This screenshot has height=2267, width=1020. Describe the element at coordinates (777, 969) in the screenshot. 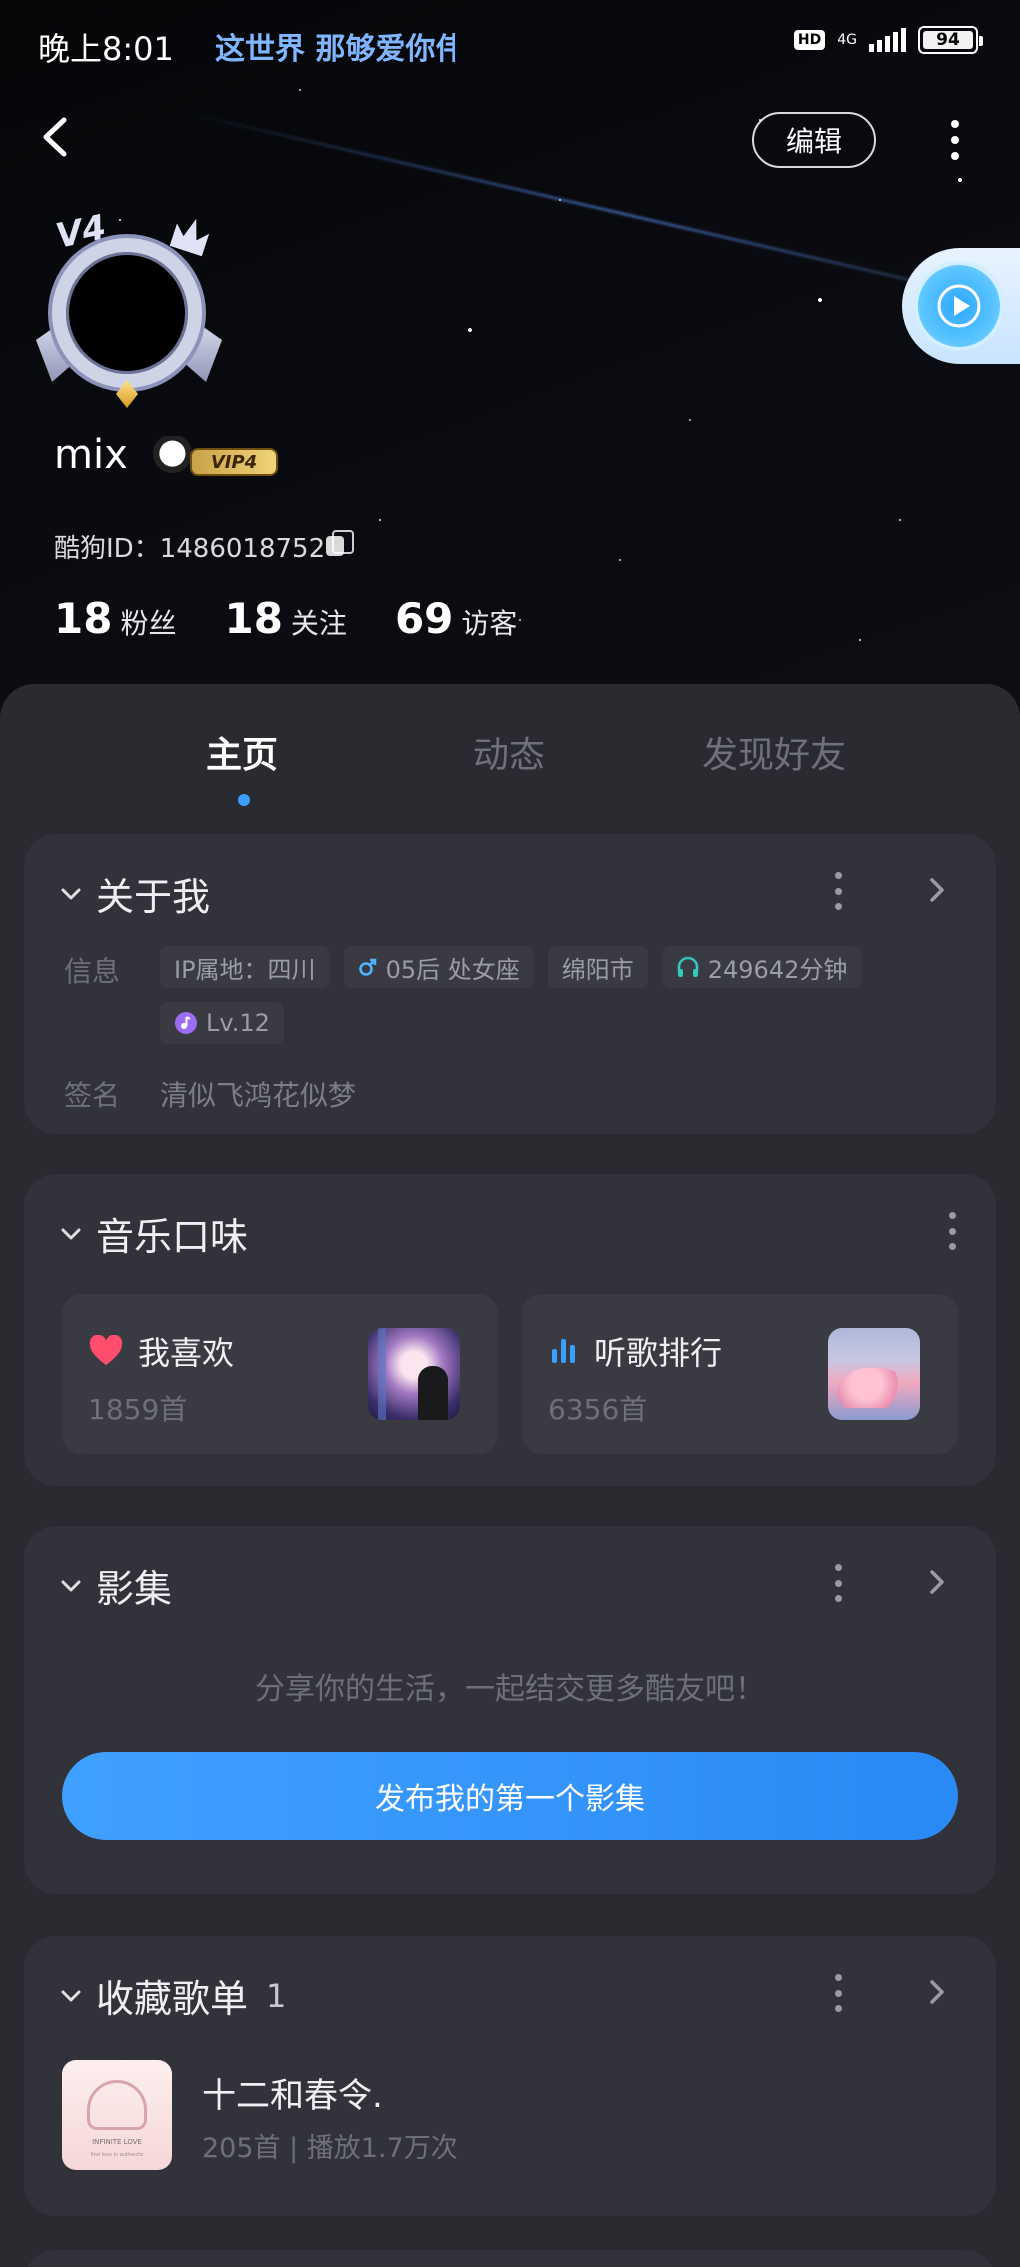

I see `tag-text: 249642分钟` at that location.